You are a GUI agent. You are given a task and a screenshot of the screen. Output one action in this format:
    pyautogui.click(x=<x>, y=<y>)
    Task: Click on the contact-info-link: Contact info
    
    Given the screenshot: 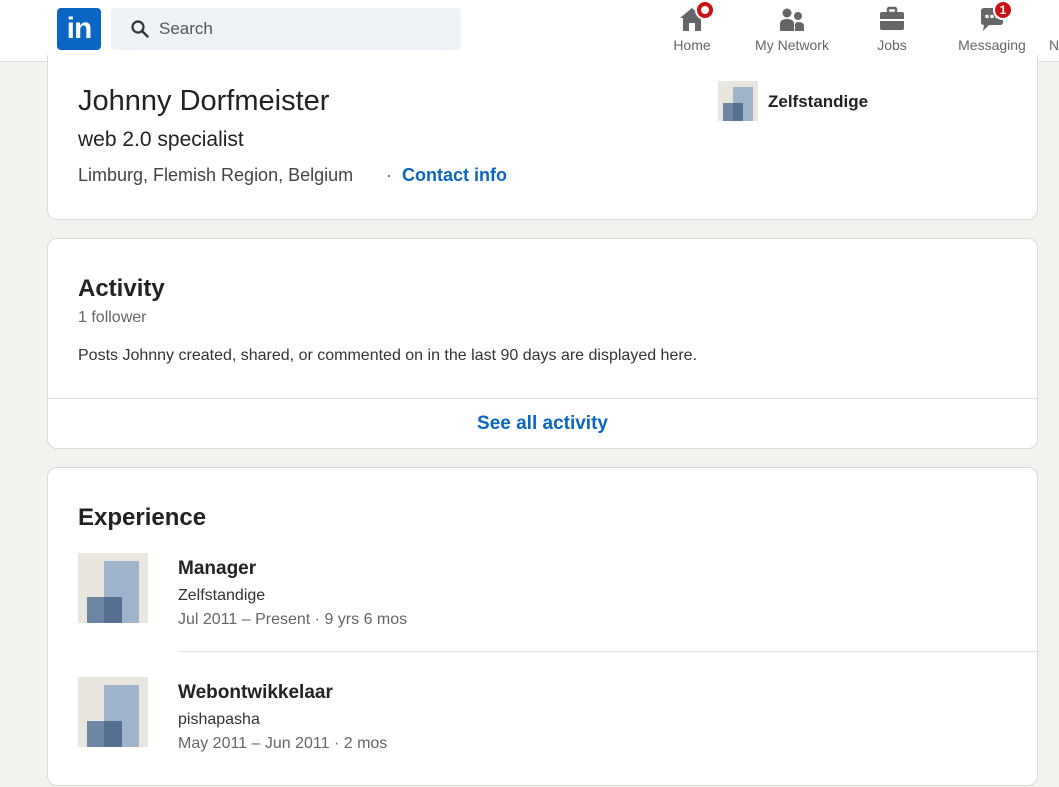 What is the action you would take?
    pyautogui.click(x=454, y=175)
    